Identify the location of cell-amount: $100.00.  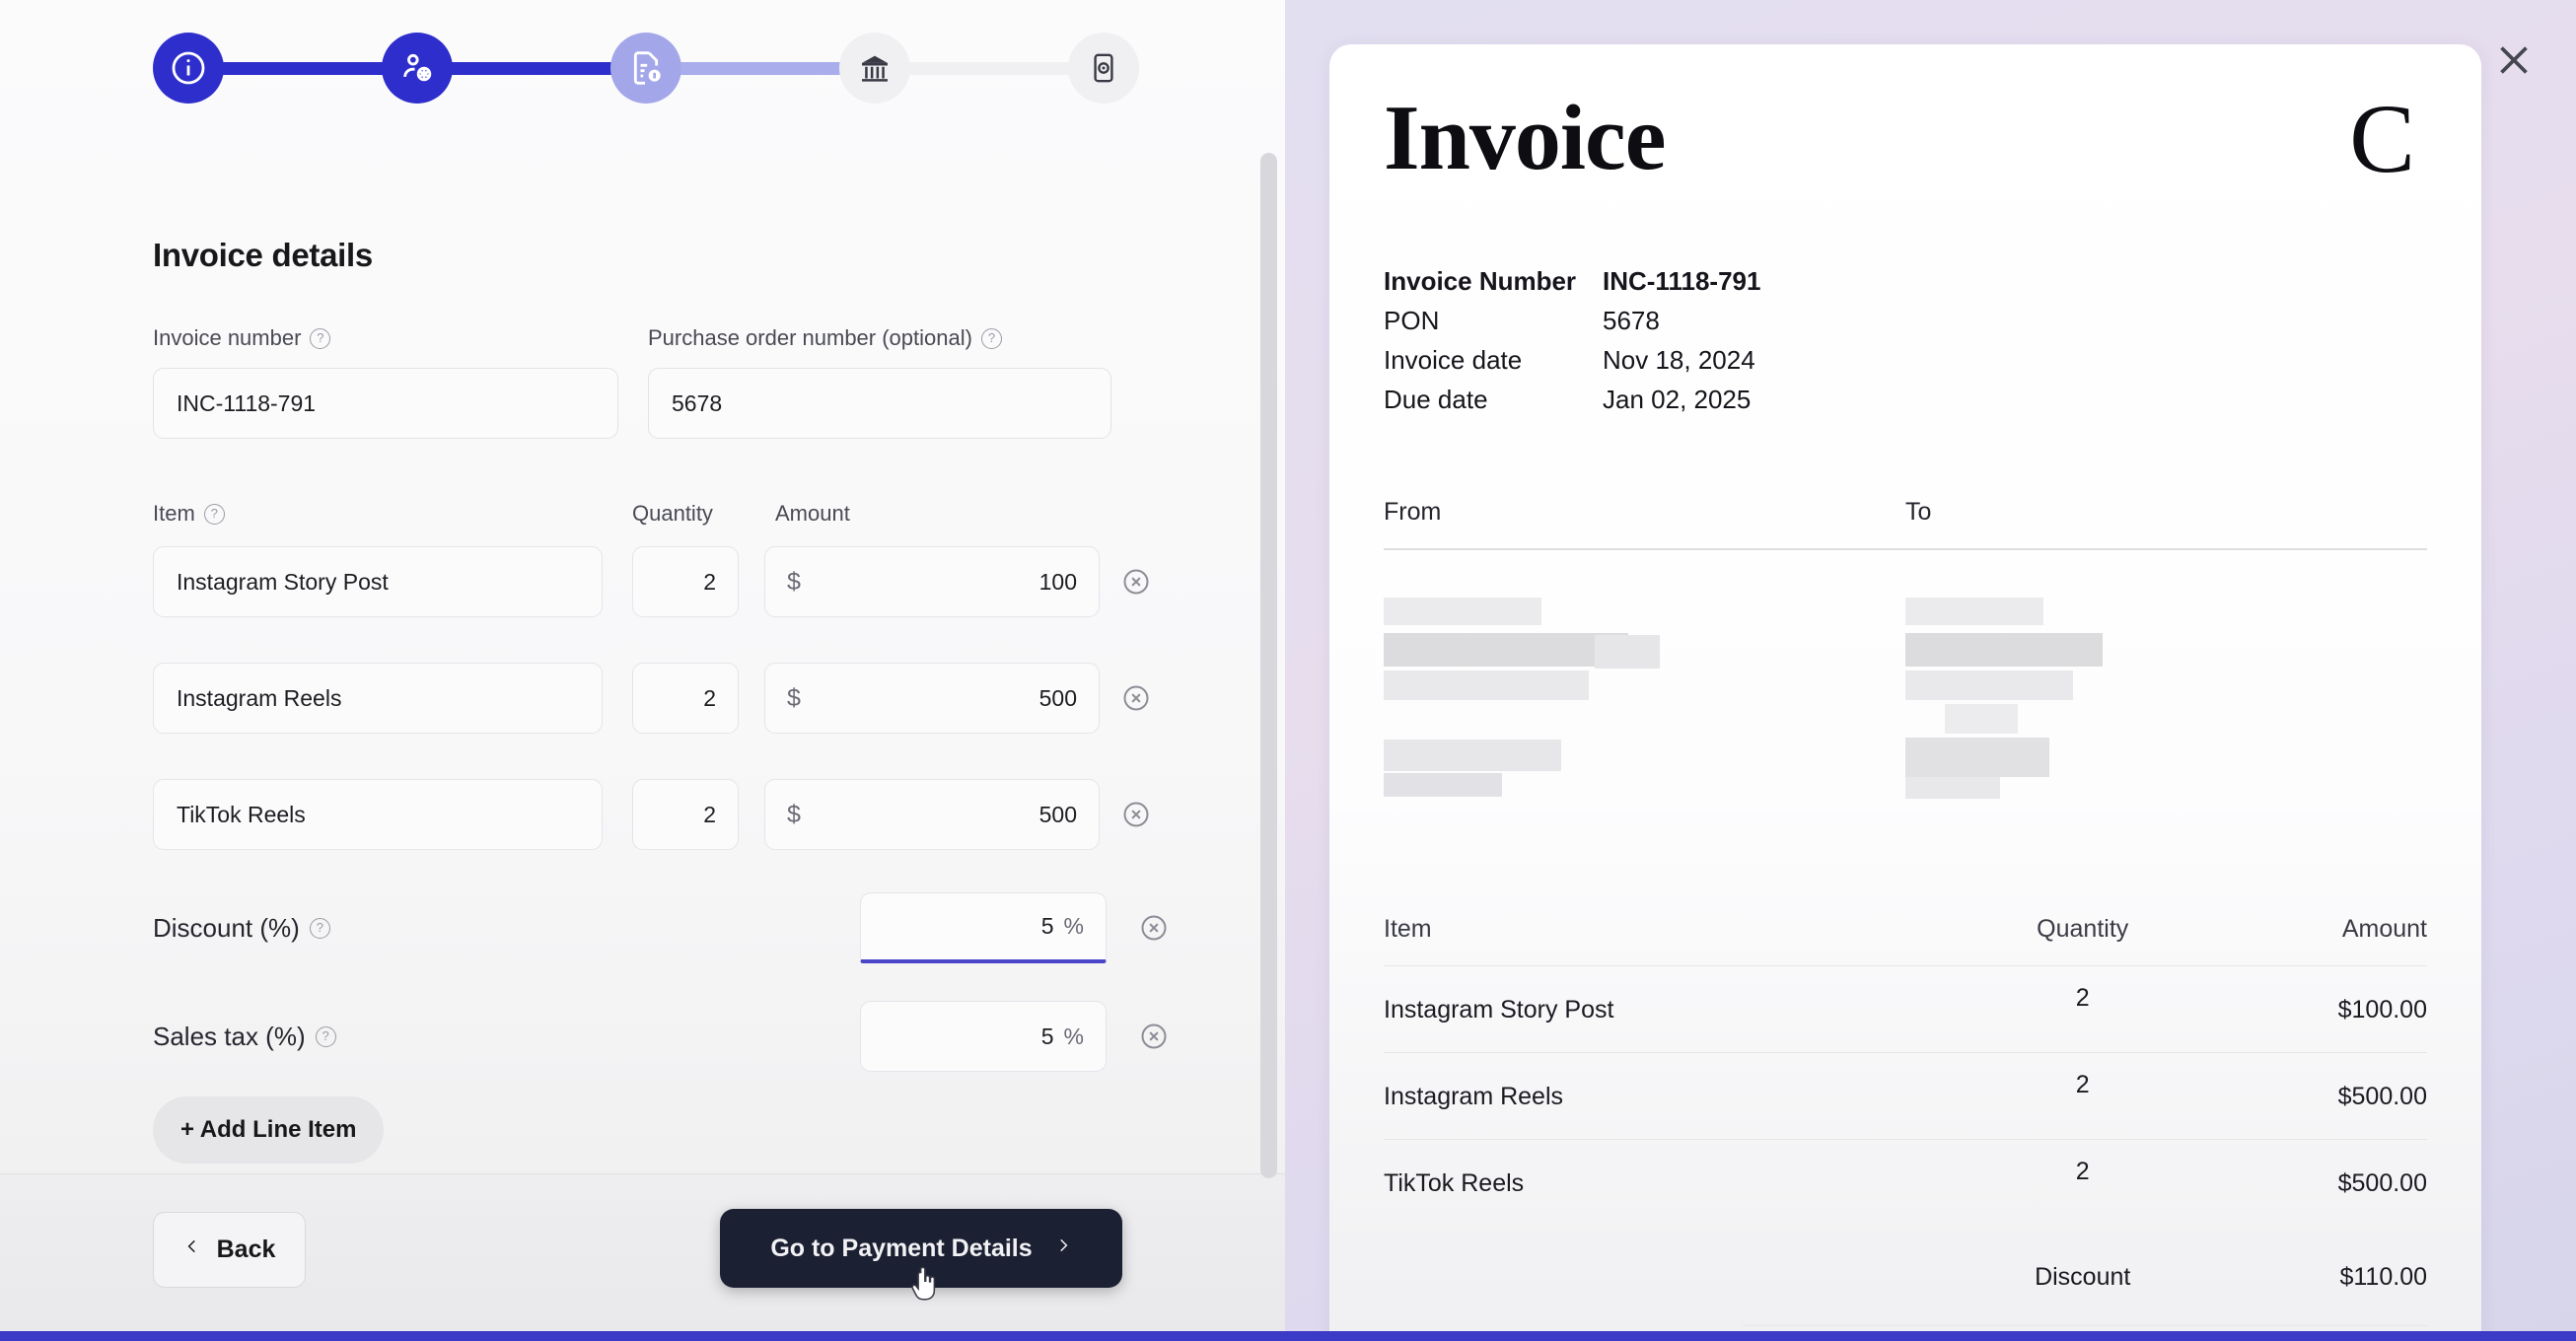
(2314, 1008).